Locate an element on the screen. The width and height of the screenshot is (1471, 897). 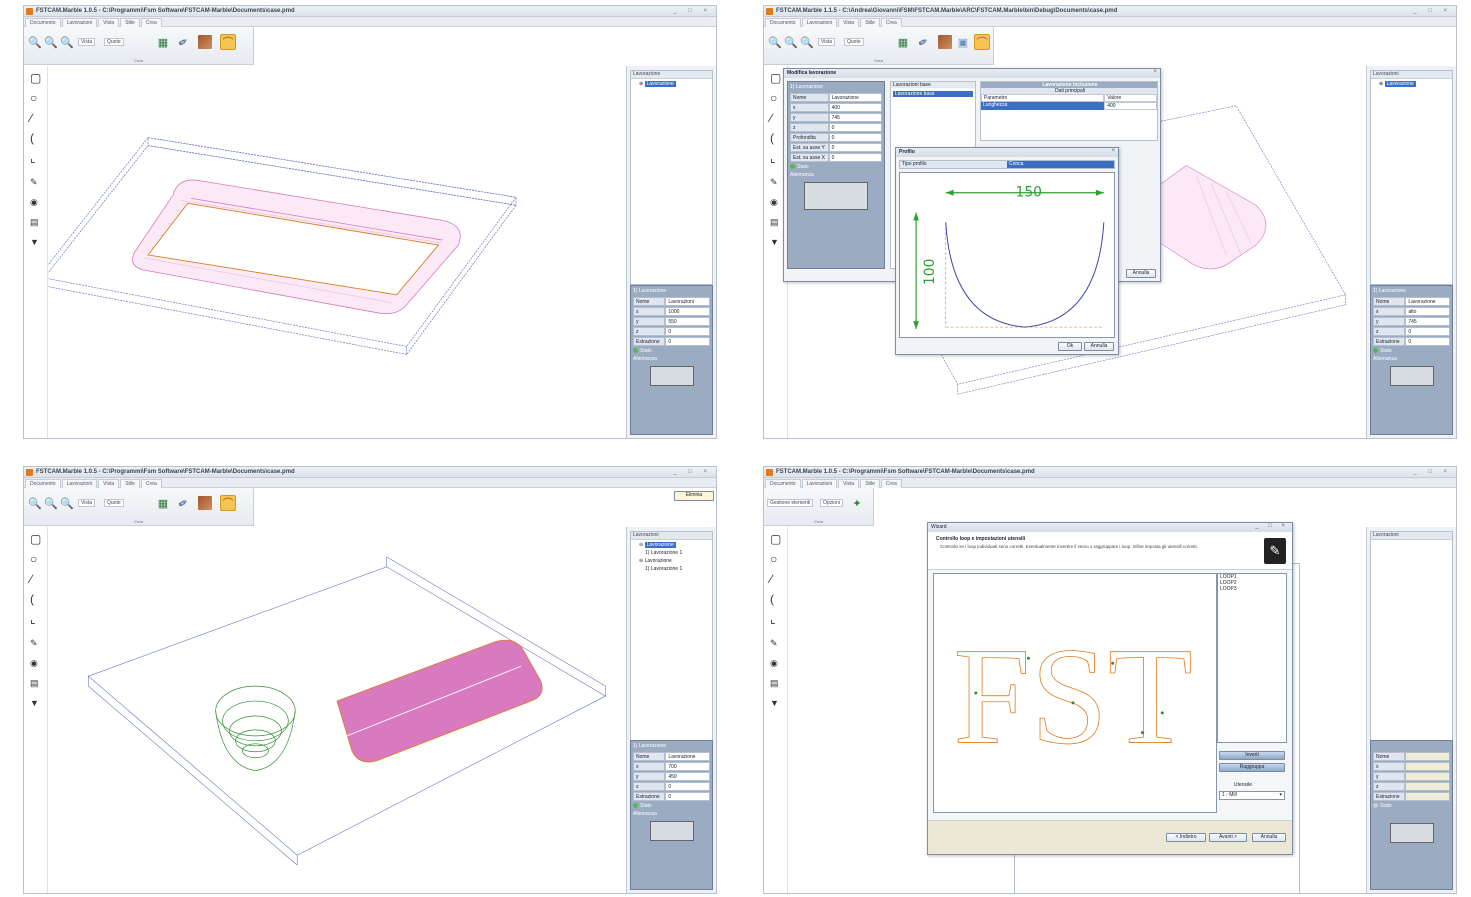
back-button: < Indietro is located at coordinates (1186, 837).